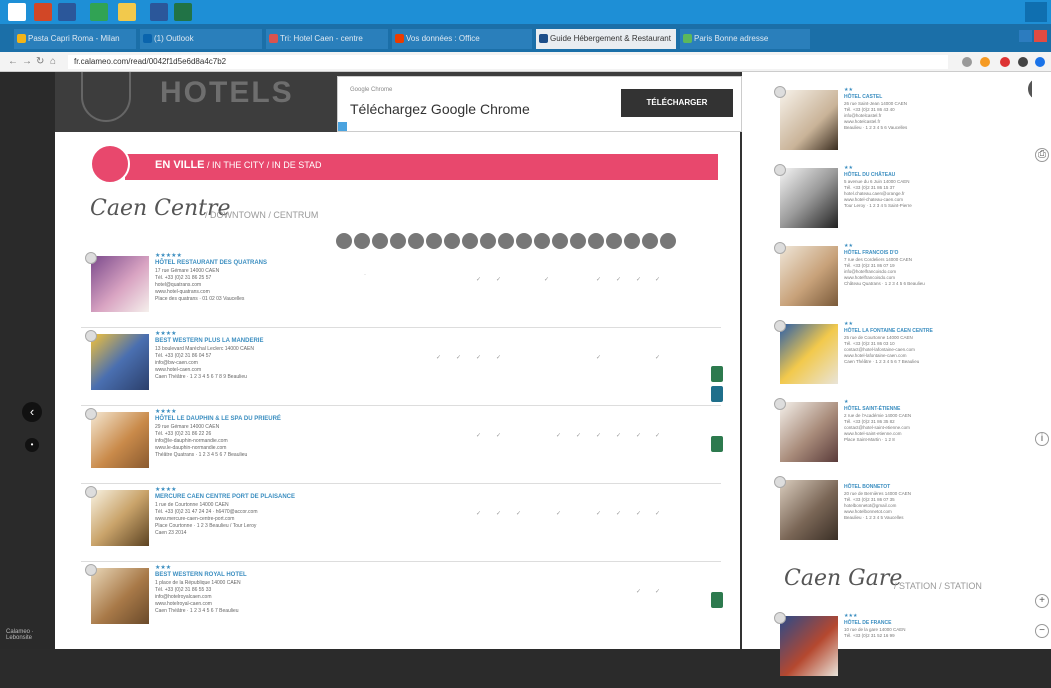  What do you see at coordinates (67, 12) in the screenshot?
I see `word-icon` at bounding box center [67, 12].